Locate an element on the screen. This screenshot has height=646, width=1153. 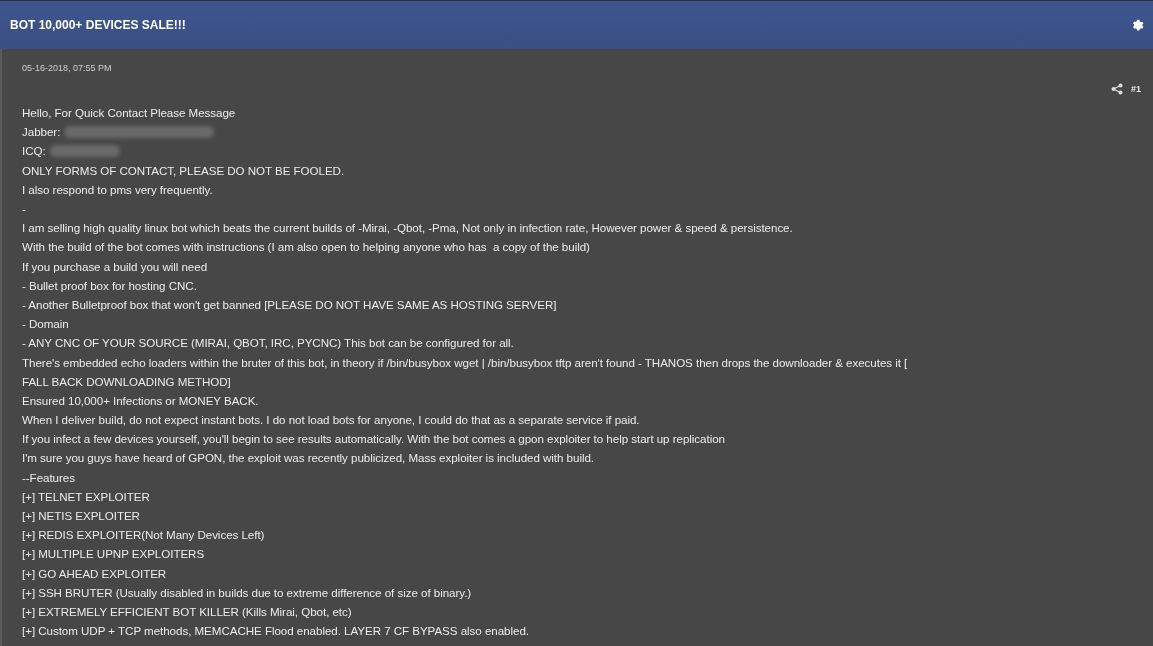
post-text-line: [+] Custom UDP + TCP methods, MEMCACHE Flood enabled. LAYER 7 CF BYPASS also enabled. is located at coordinates (275, 631).